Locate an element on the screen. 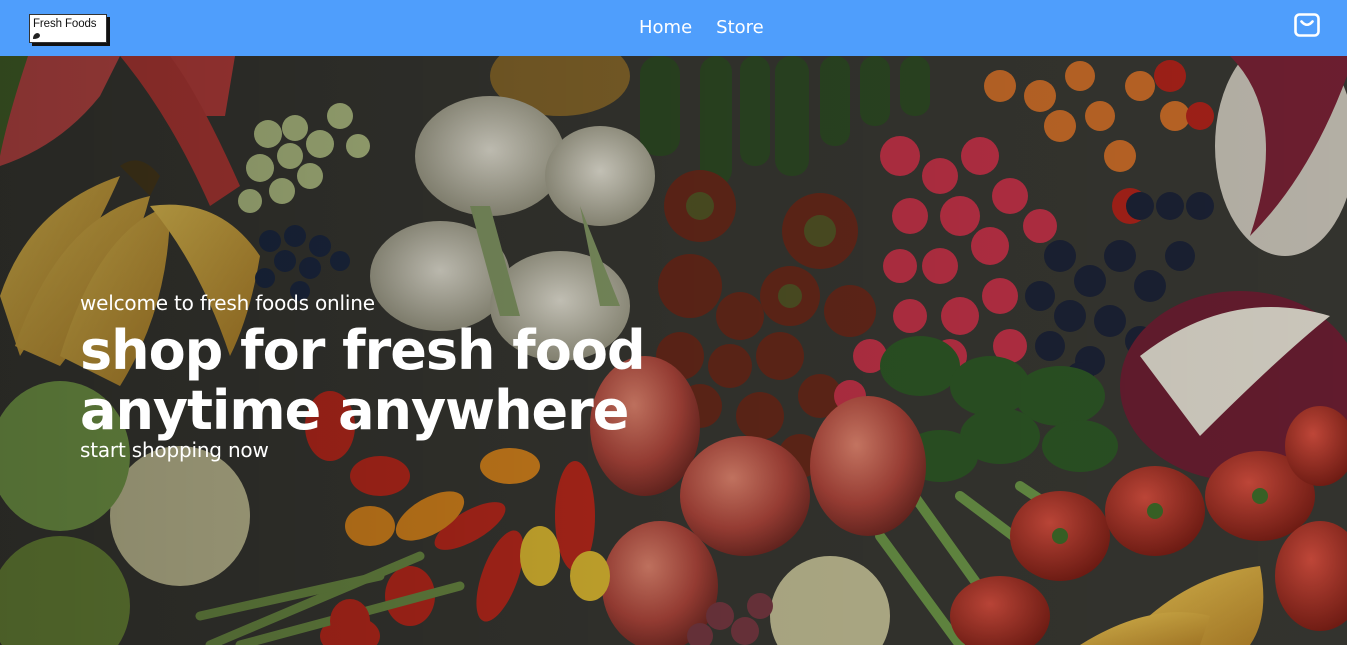  start-shopping-link: start shopping now is located at coordinates (174, 450).